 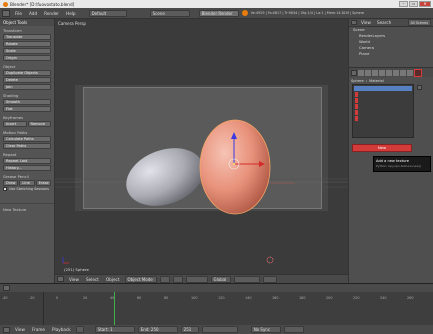 I want to click on section-keyframes: Keyframes, so click(x=27, y=117).